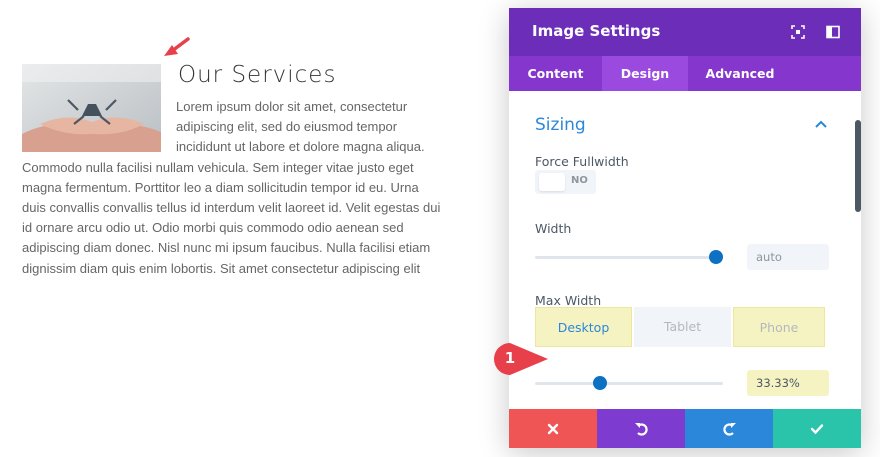  I want to click on split-view-icon, so click(833, 32).